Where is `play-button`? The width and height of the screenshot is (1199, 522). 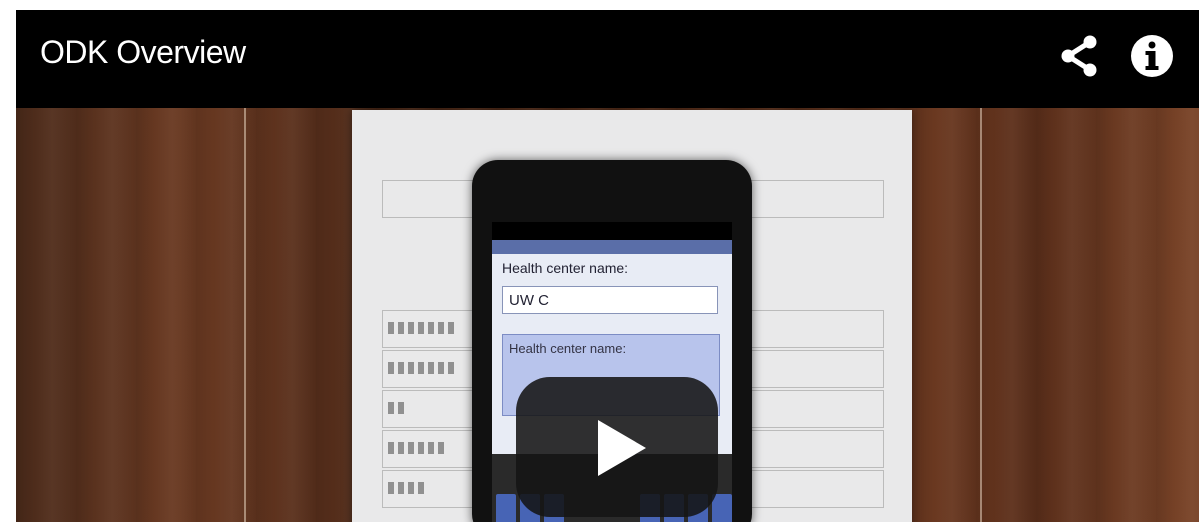
play-button is located at coordinates (617, 447).